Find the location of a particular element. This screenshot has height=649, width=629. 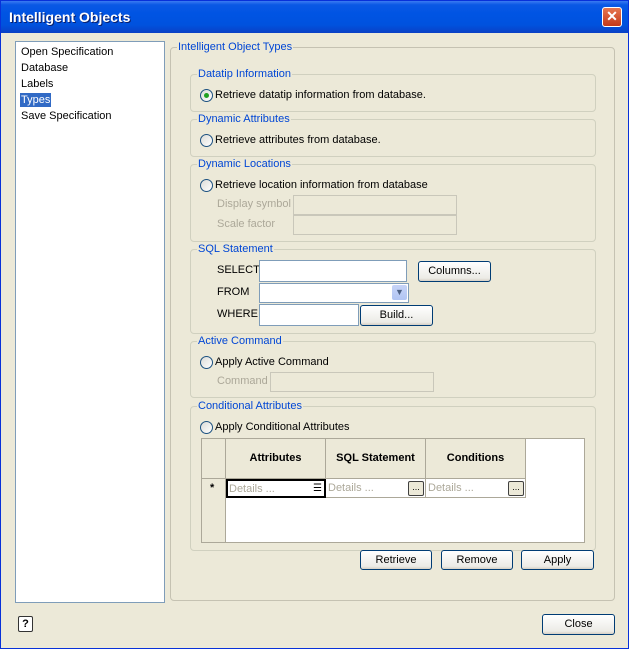

table-cell-attributes: Details ... ☰ is located at coordinates (276, 488).